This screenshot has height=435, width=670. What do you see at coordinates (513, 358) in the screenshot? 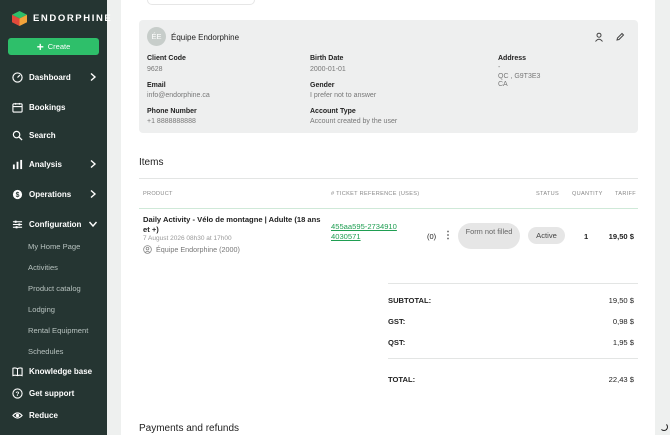
I see `totals-divider-bottom` at bounding box center [513, 358].